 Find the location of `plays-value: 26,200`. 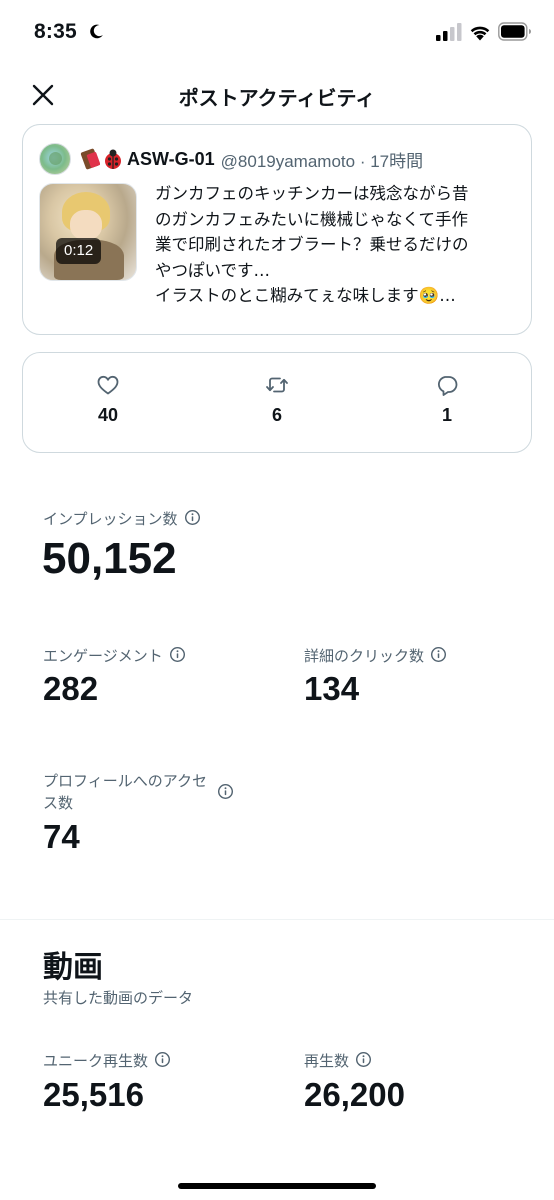

plays-value: 26,200 is located at coordinates (354, 1094).